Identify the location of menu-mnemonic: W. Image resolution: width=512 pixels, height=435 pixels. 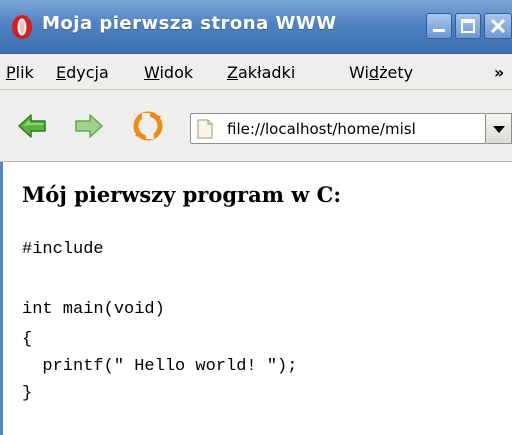
(152, 72).